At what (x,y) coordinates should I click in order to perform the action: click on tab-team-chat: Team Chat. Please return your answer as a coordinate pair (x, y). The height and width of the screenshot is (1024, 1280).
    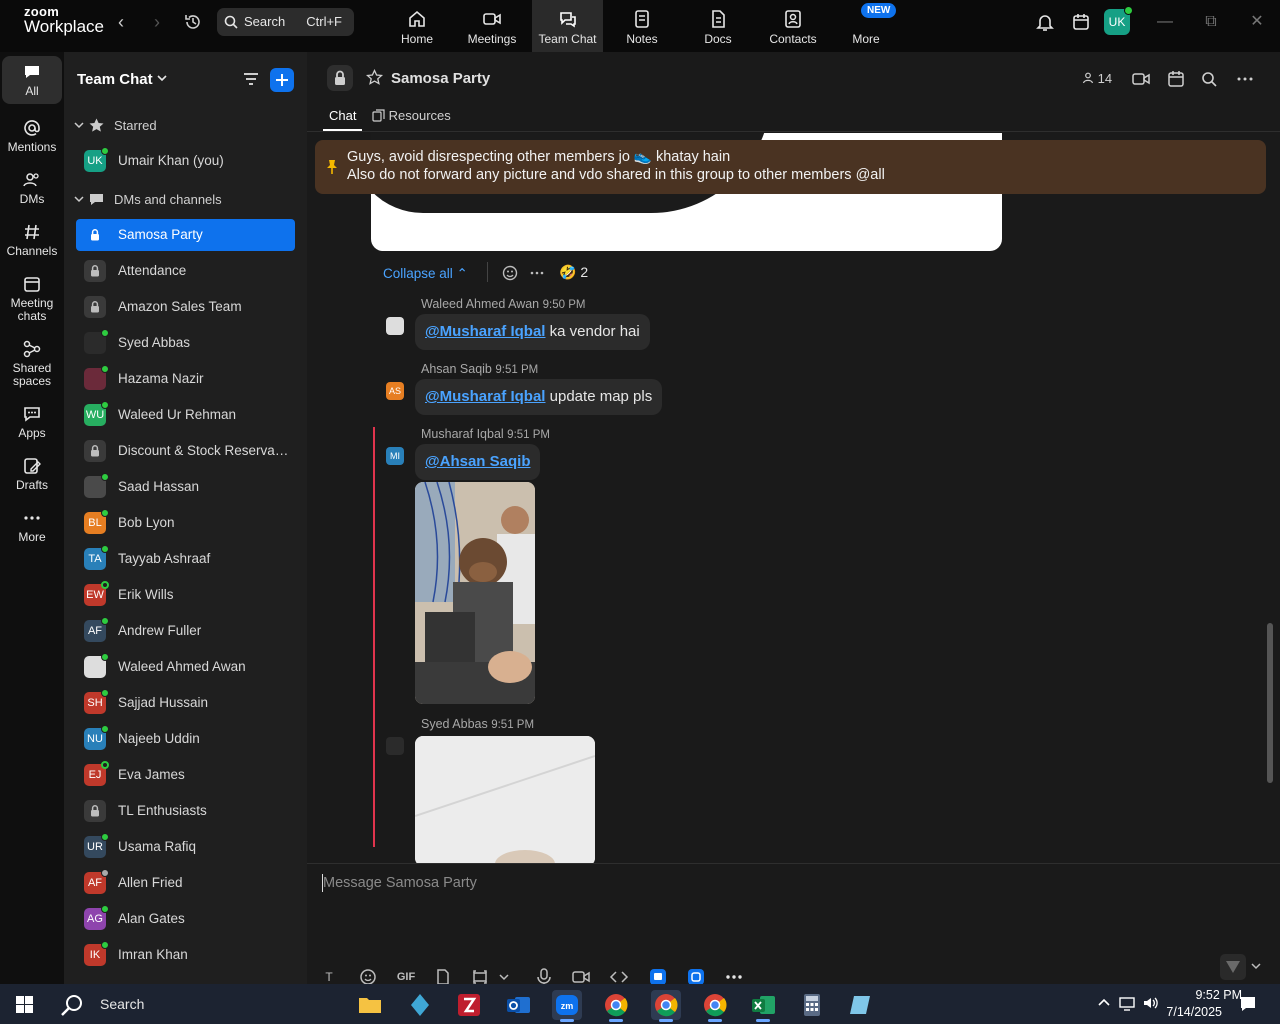
    Looking at the image, I should click on (567, 26).